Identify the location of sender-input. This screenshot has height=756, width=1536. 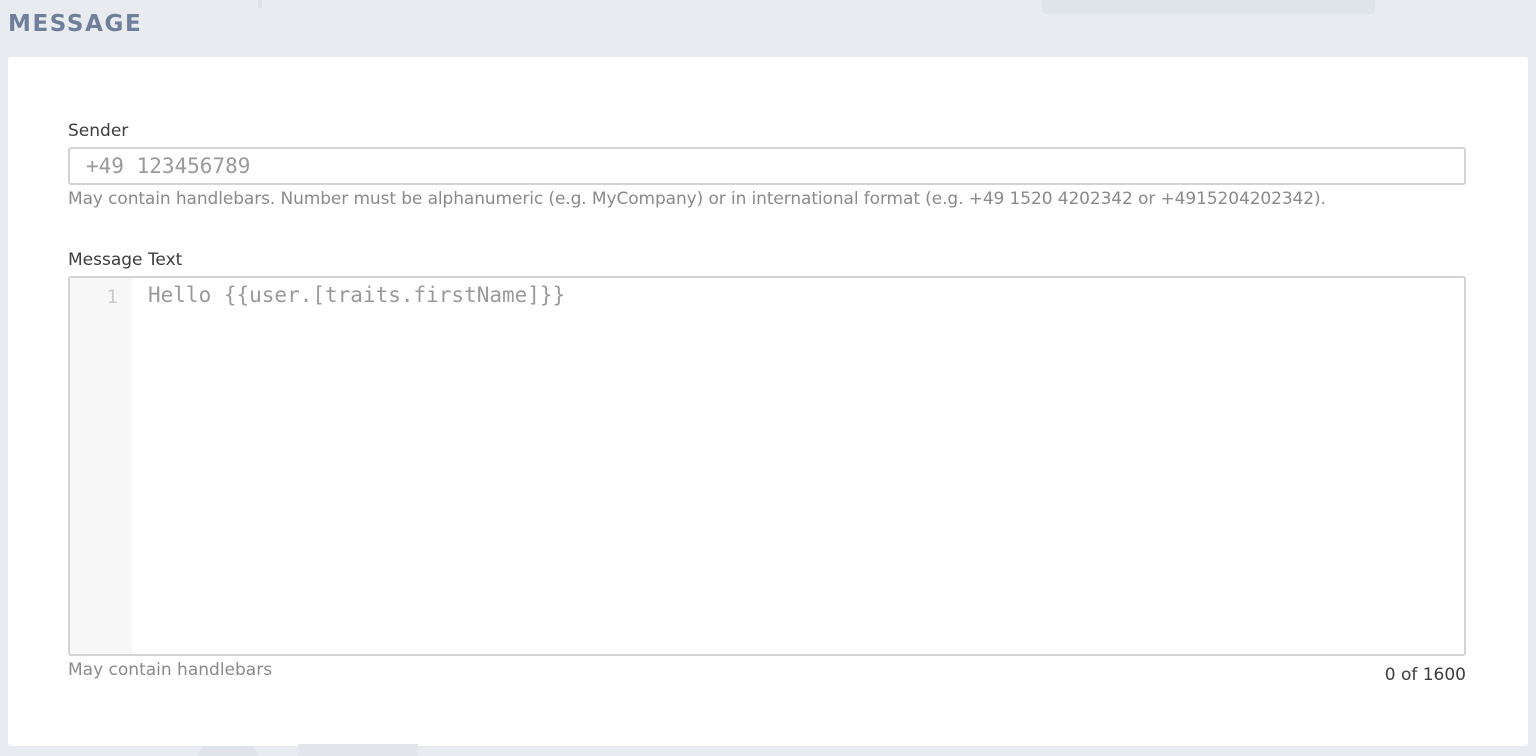
(767, 166).